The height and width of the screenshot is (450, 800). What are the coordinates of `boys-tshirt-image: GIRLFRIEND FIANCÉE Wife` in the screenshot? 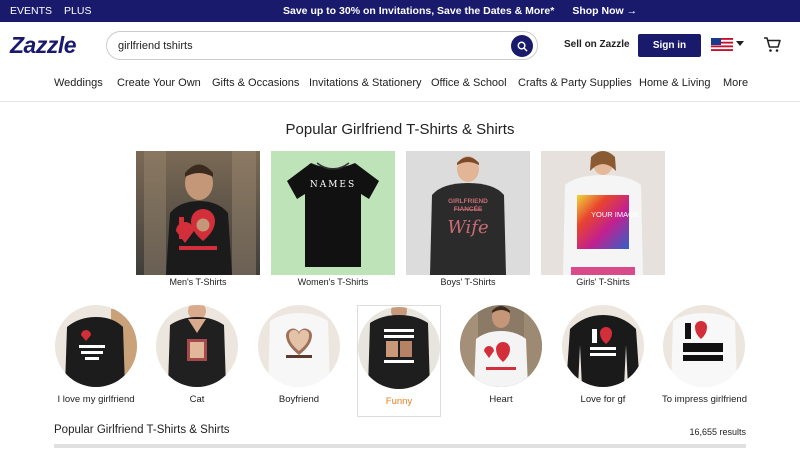 It's located at (468, 213).